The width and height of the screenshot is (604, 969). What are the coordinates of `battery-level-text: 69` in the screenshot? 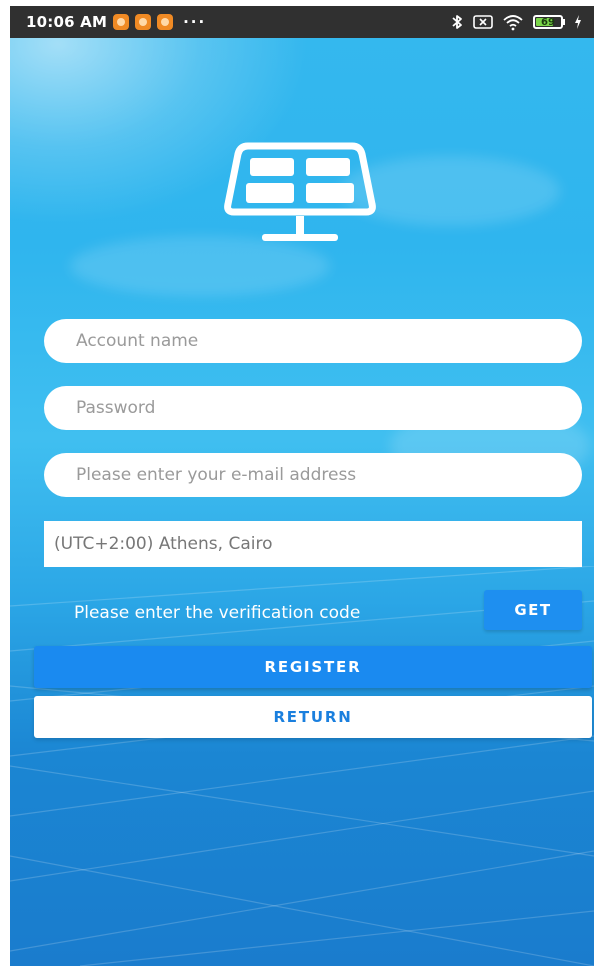 It's located at (548, 22).